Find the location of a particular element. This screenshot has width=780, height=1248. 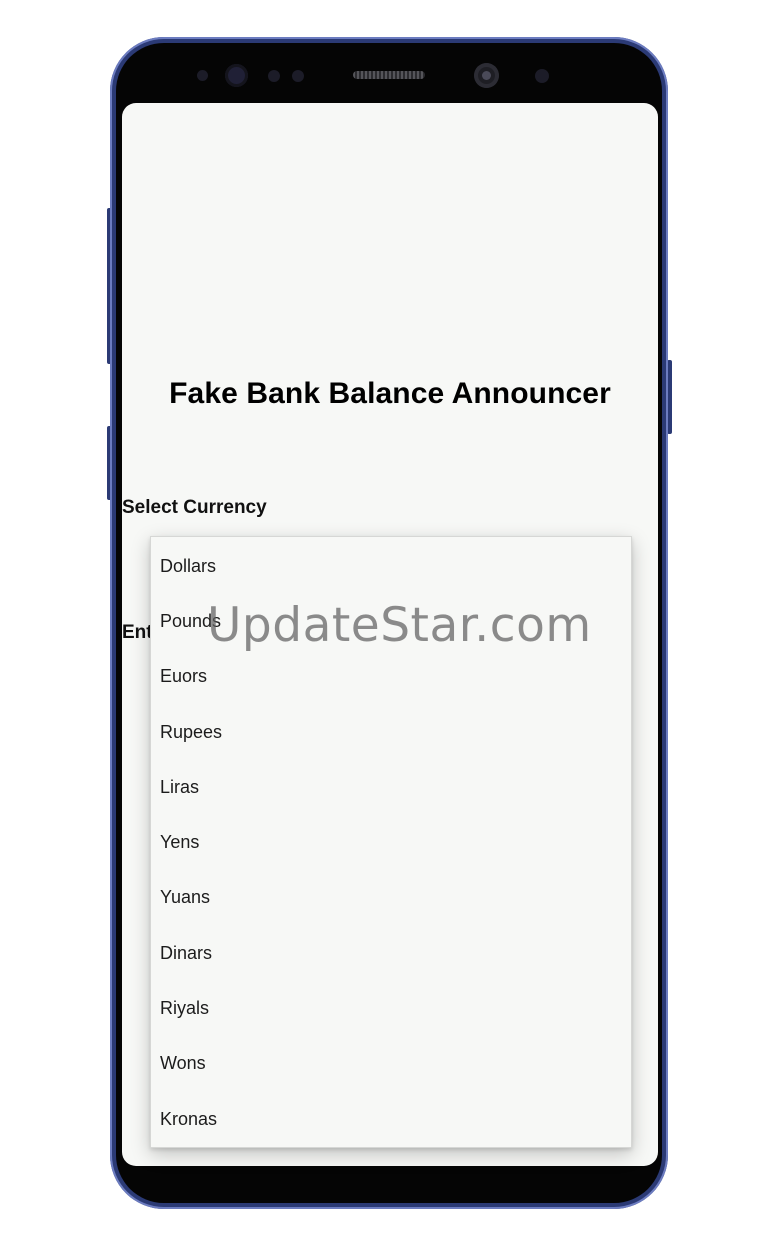

iris-led-icon is located at coordinates (542, 76).